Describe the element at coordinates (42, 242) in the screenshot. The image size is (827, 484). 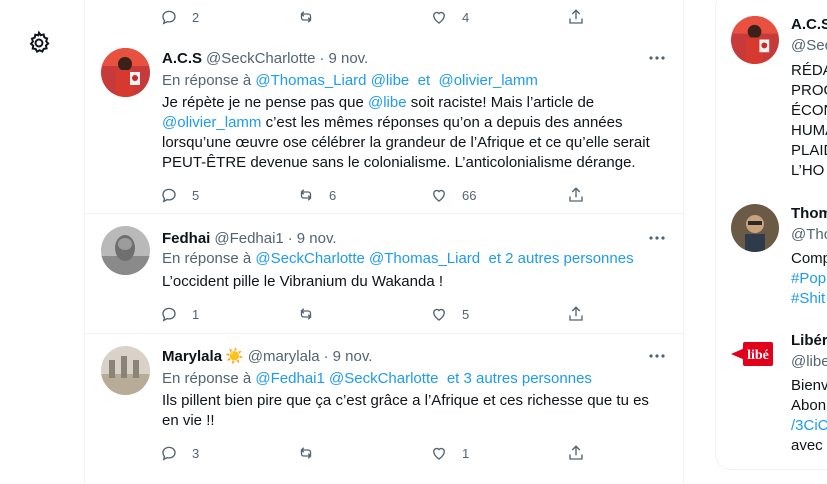
I see `left-nav` at that location.